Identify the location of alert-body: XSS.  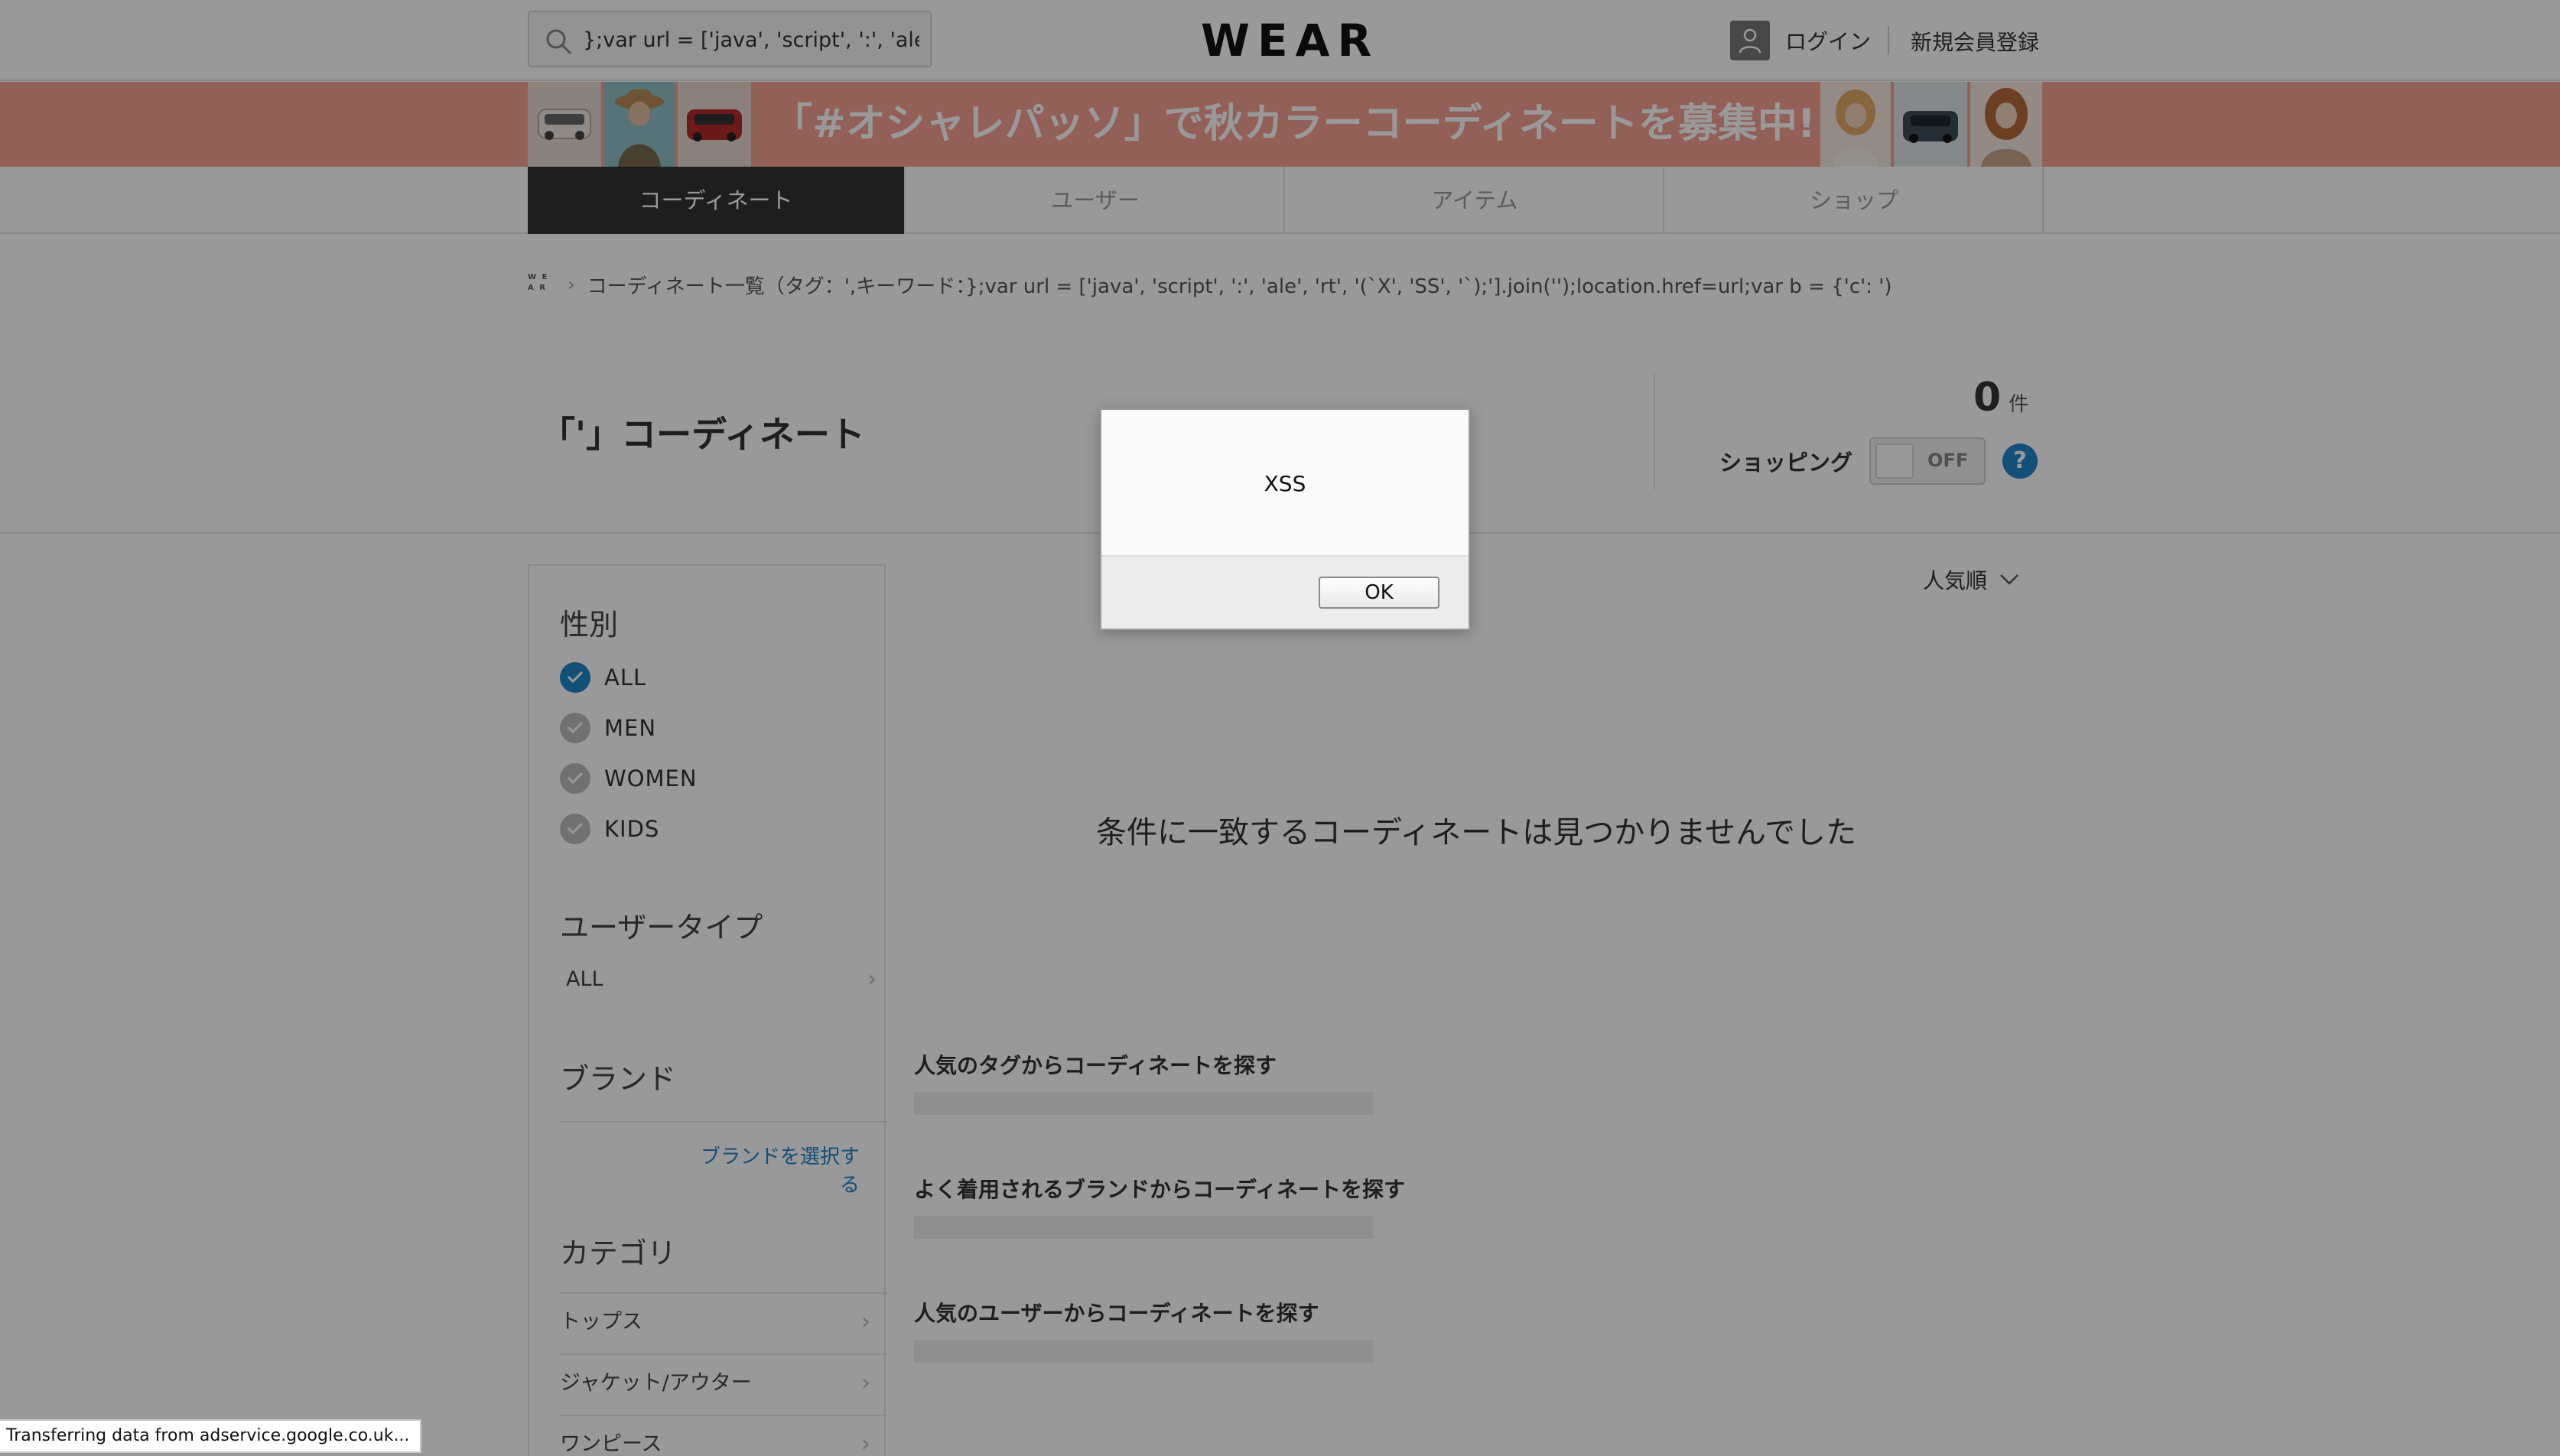
(1285, 482).